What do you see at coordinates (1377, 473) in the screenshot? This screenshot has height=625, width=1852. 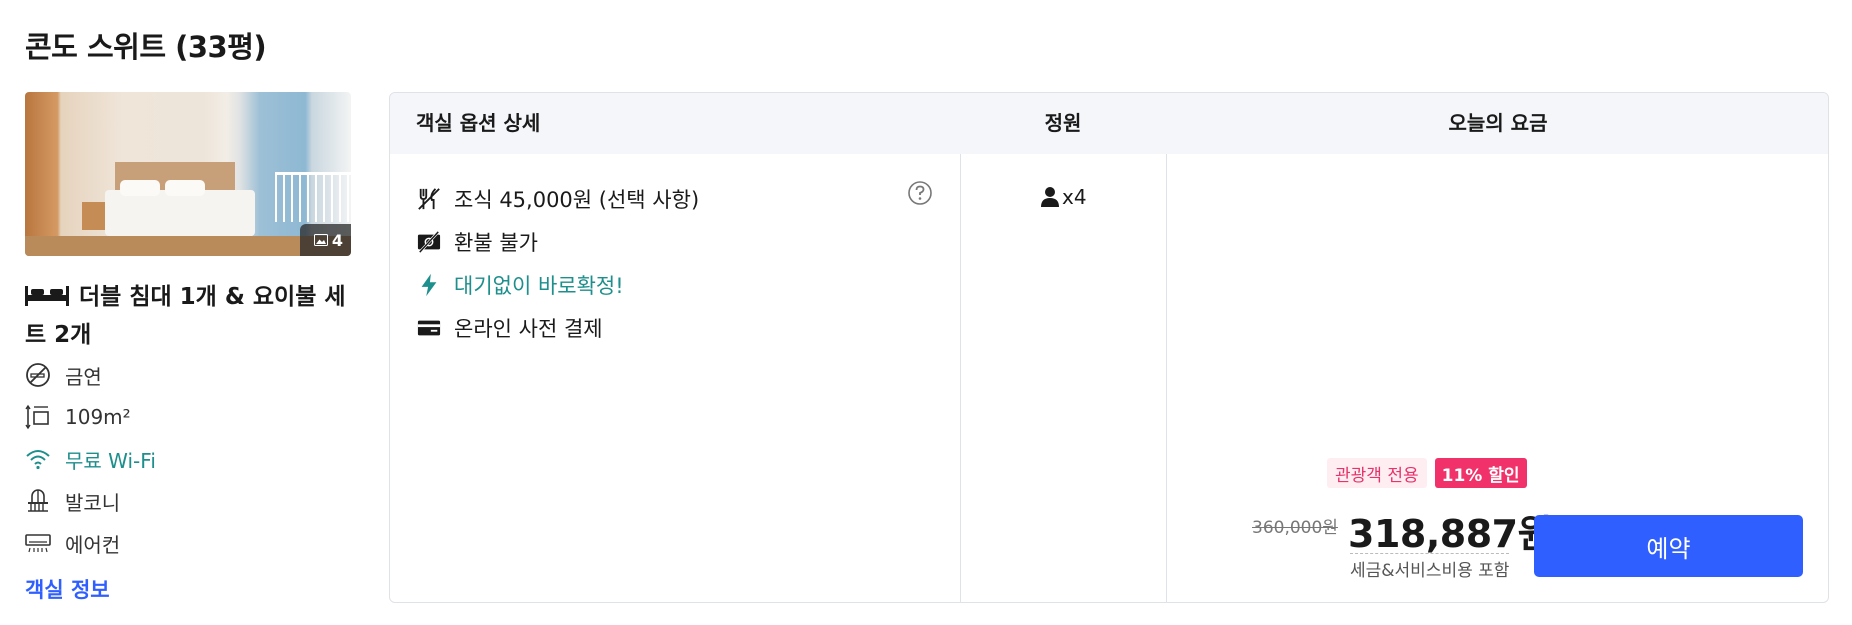 I see `tourist-badge: 관광객 전용` at bounding box center [1377, 473].